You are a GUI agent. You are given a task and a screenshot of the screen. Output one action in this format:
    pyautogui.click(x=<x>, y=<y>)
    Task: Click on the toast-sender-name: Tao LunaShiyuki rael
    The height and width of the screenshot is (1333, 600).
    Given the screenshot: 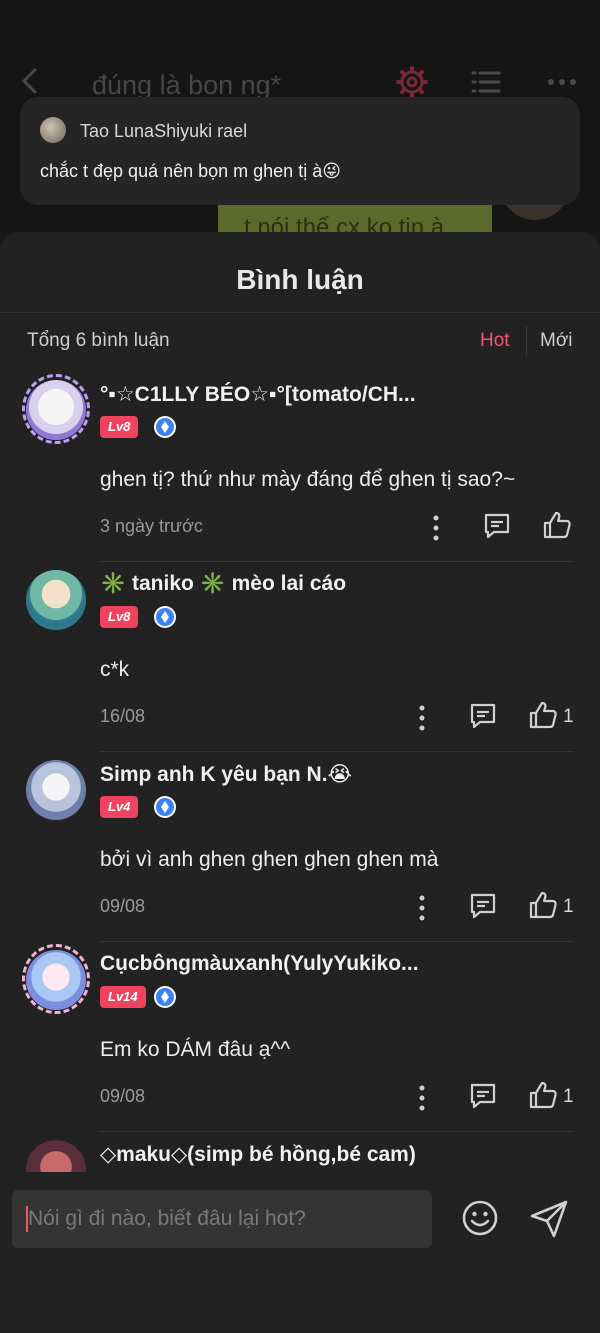 What is the action you would take?
    pyautogui.click(x=164, y=131)
    